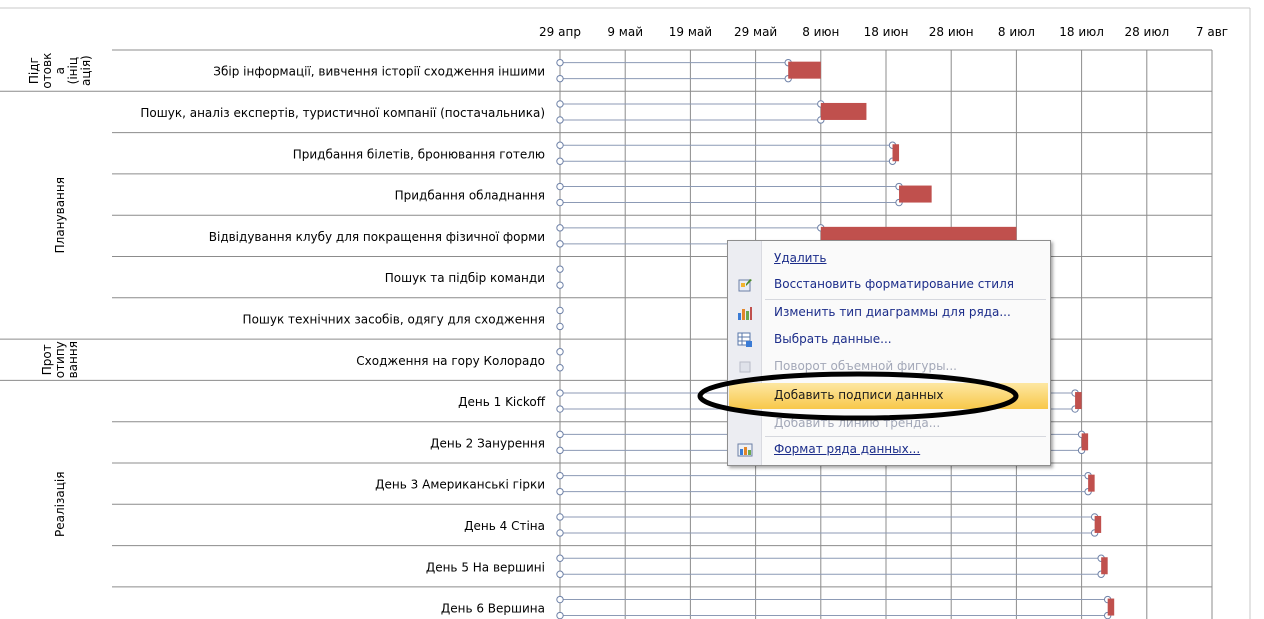  I want to click on menu-item-label: Удалить, so click(800, 258).